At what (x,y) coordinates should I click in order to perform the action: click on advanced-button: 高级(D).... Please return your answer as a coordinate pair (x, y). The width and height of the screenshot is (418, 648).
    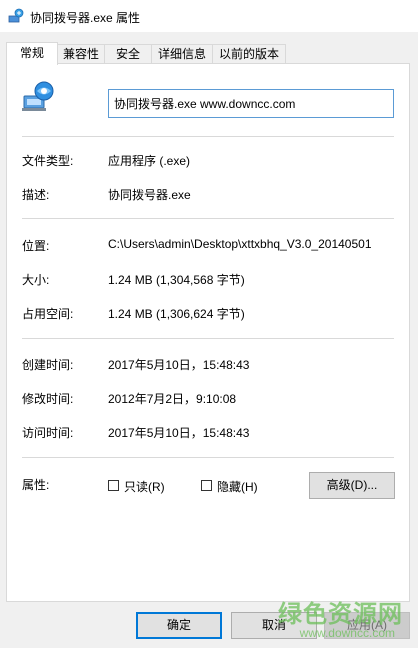
    Looking at the image, I should click on (352, 485).